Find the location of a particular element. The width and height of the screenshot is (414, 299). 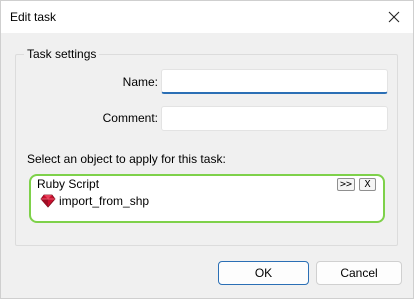

remove-button: X is located at coordinates (367, 184).